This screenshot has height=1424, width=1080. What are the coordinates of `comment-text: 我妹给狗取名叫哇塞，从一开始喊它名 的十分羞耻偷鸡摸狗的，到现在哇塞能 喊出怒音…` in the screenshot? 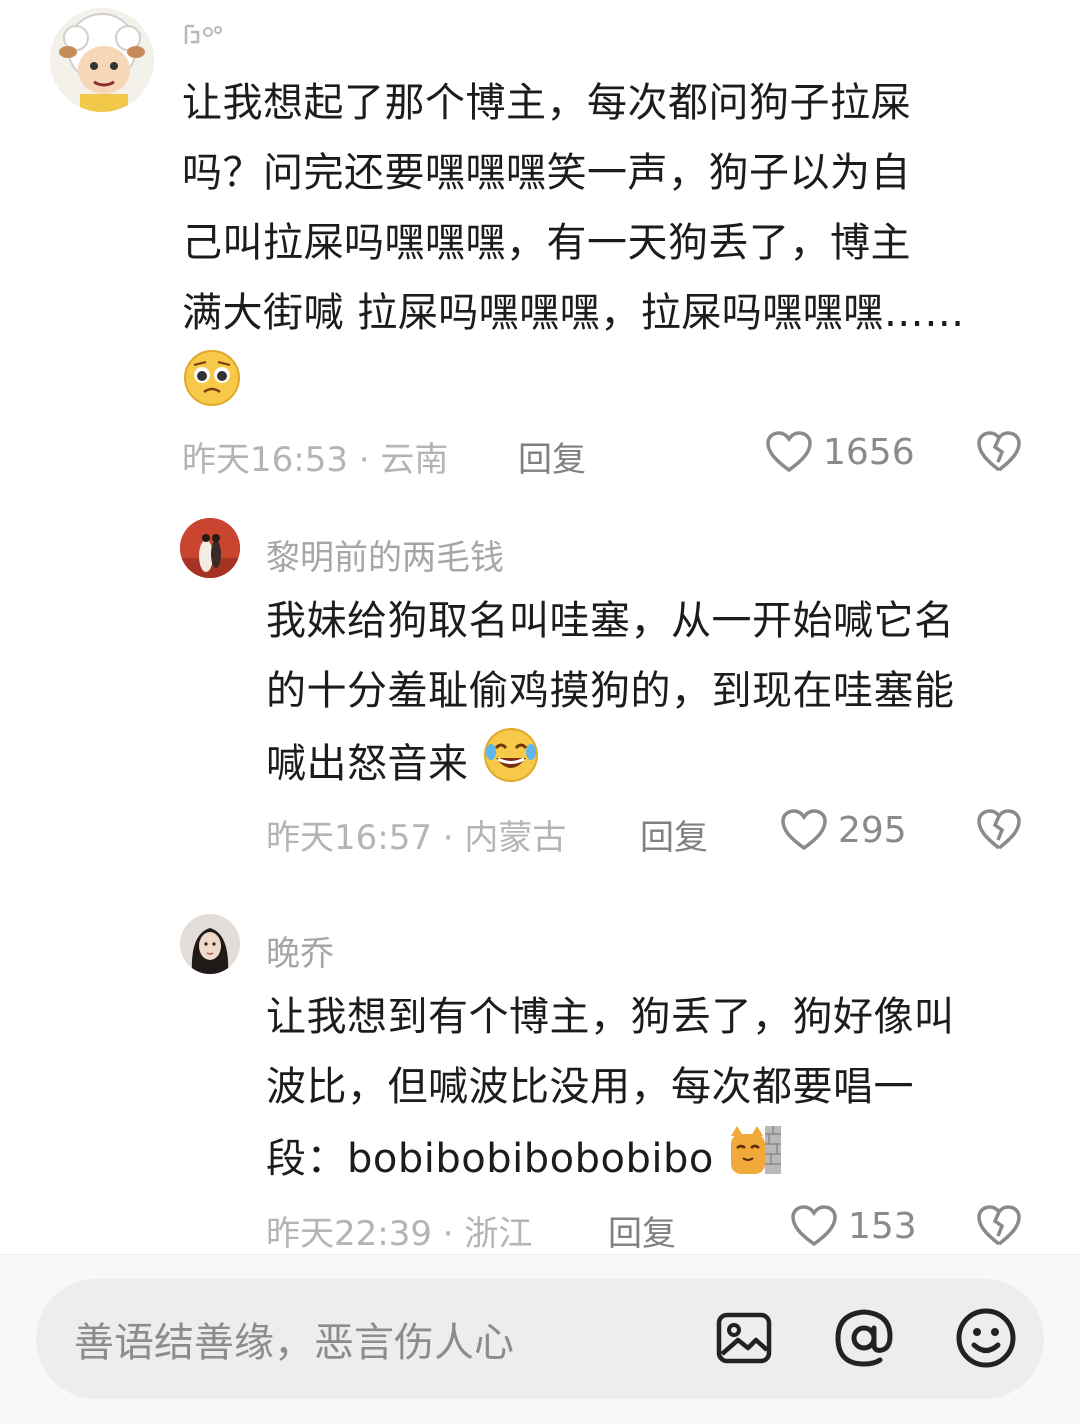 It's located at (656, 696).